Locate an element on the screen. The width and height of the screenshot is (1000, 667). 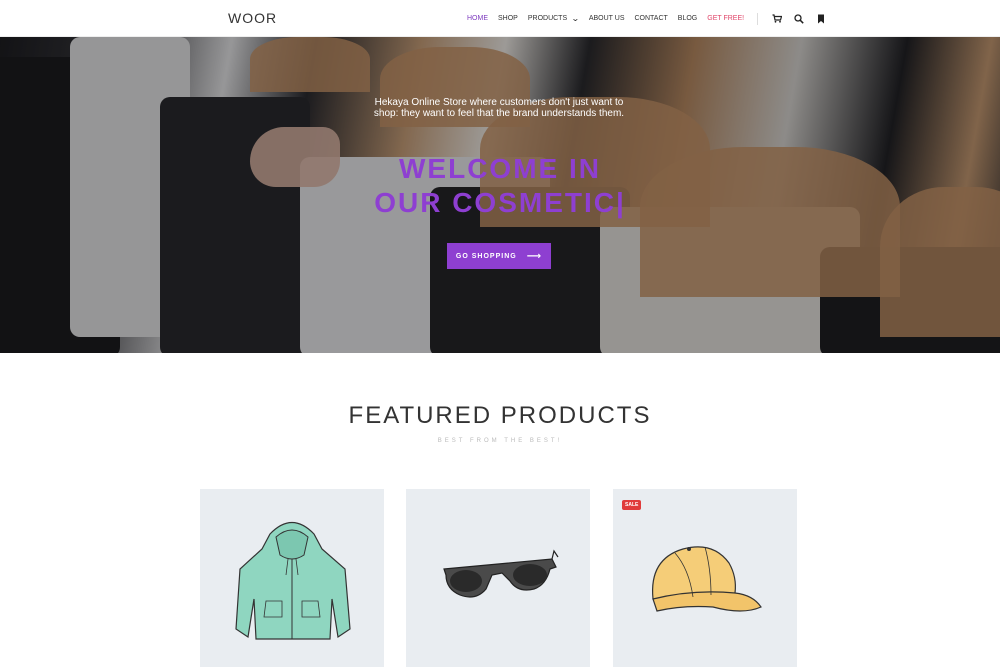
nav-shop-label: SHOP is located at coordinates (508, 18).